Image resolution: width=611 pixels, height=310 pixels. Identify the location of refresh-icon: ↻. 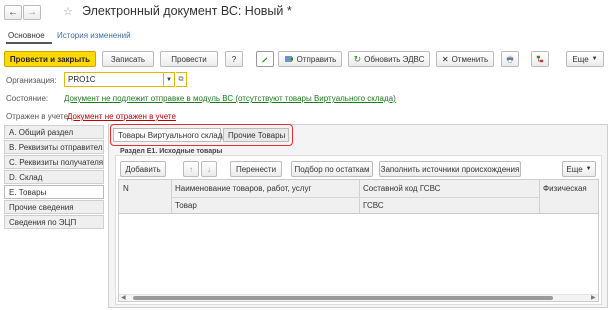
(357, 58).